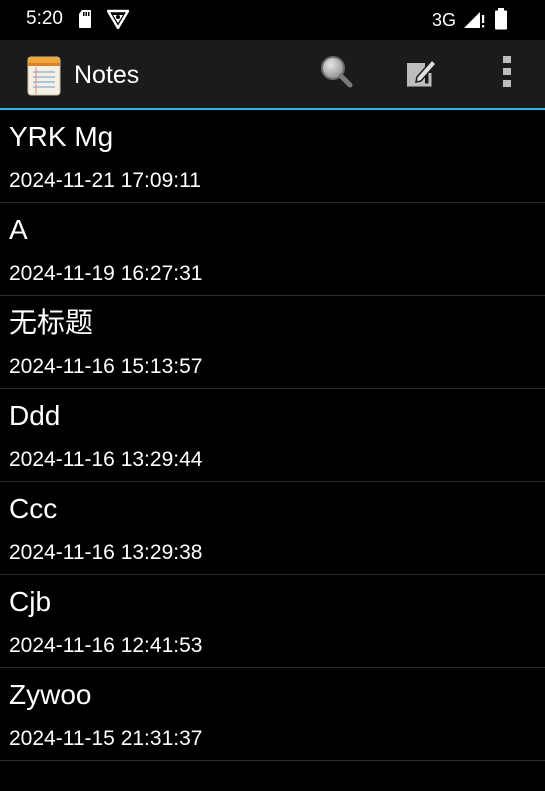  What do you see at coordinates (272, 342) in the screenshot?
I see `note-list-item: 无标题 2024-11-16 15:13:57` at bounding box center [272, 342].